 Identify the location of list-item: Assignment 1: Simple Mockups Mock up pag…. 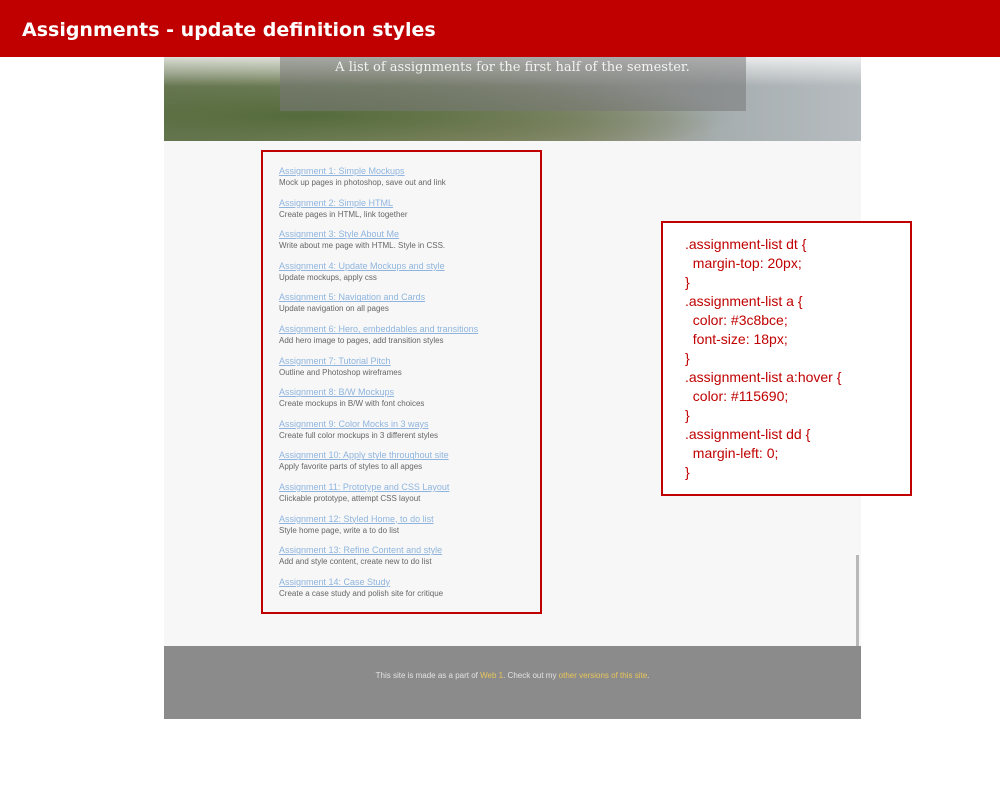
(404, 182).